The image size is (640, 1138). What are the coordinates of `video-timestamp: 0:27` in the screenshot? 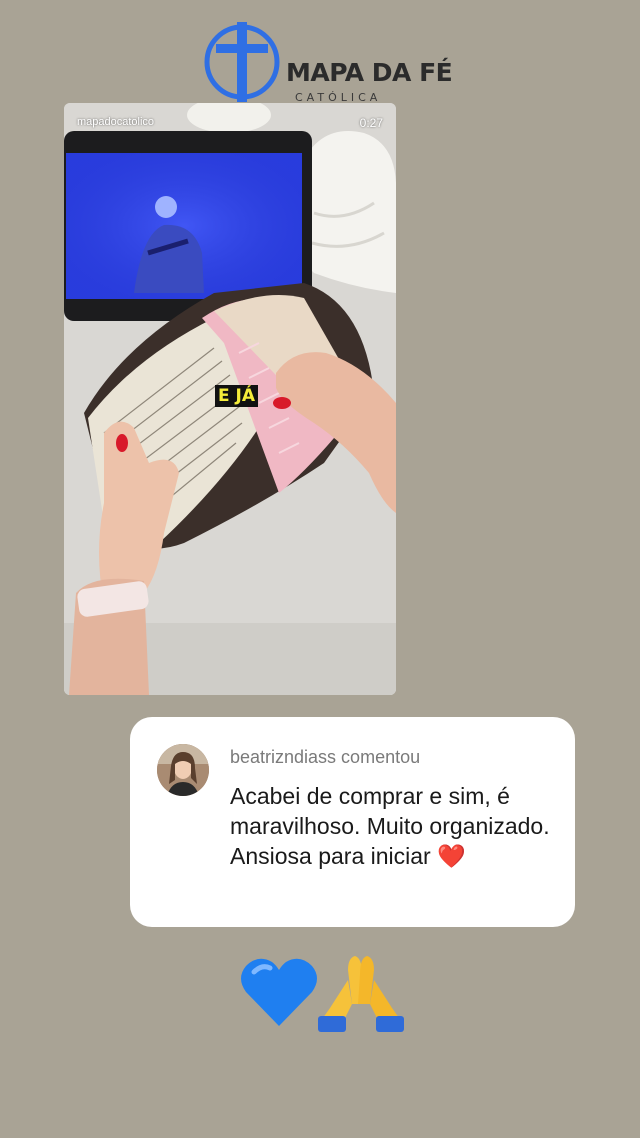 It's located at (371, 123).